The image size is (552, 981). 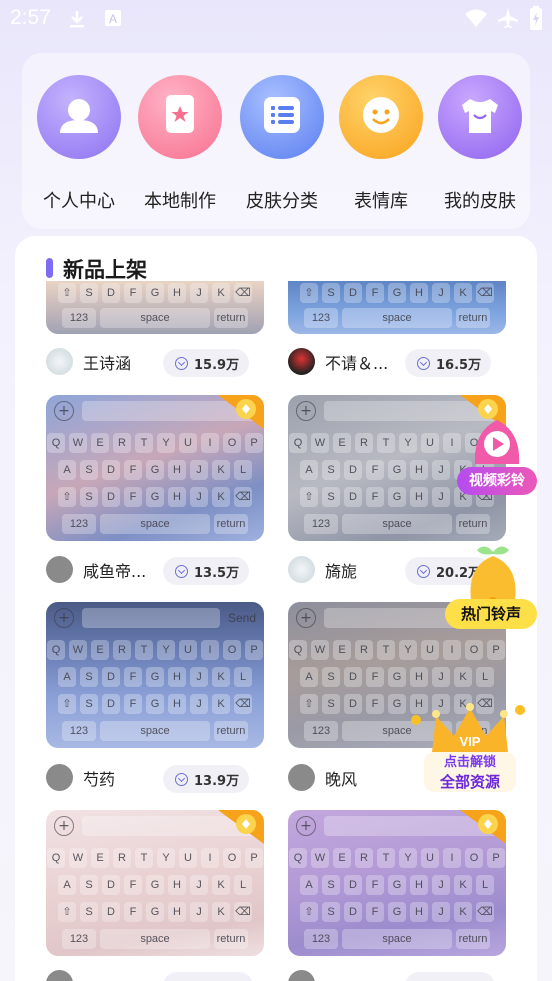 I want to click on hot-ringtones-button: 热门铃声, so click(x=491, y=586).